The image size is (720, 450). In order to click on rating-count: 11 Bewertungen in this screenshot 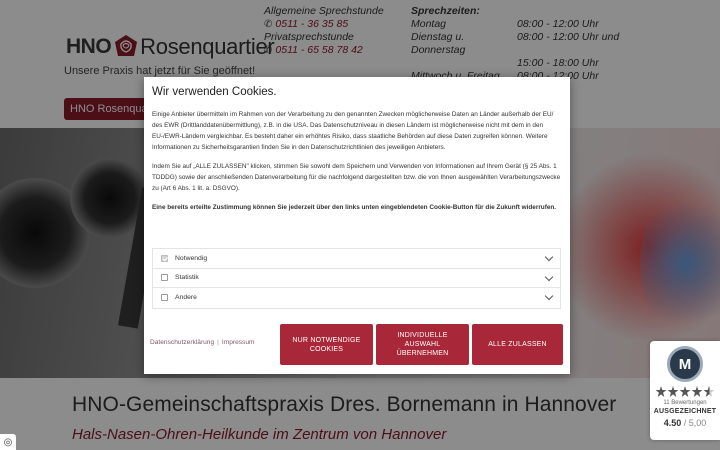, I will do `click(685, 403)`.